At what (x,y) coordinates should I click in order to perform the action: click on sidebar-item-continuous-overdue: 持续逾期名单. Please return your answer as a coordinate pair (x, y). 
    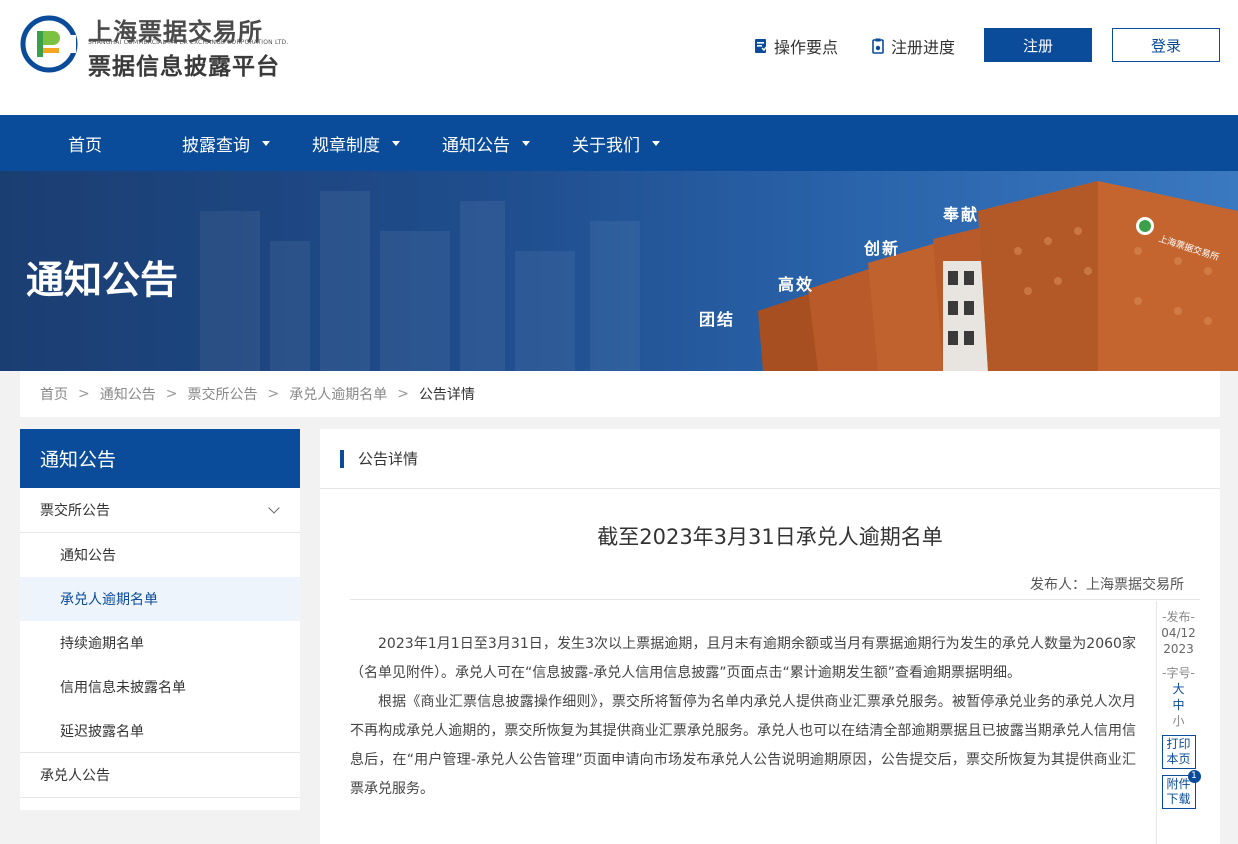
    Looking at the image, I should click on (160, 643).